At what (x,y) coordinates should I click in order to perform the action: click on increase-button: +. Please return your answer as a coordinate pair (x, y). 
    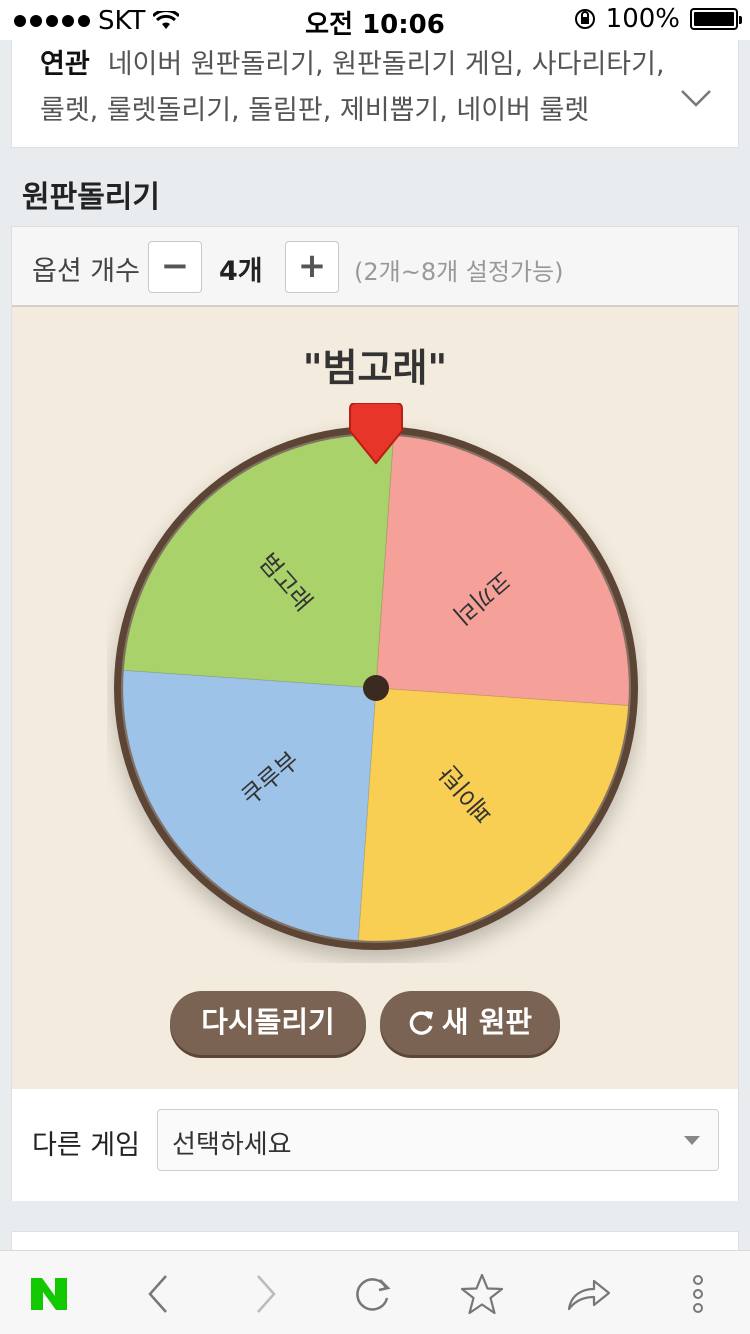
    Looking at the image, I should click on (312, 267).